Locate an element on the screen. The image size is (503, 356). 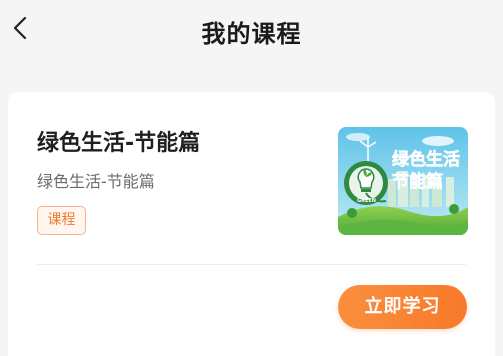
page-title: 我的课程 is located at coordinates (251, 34).